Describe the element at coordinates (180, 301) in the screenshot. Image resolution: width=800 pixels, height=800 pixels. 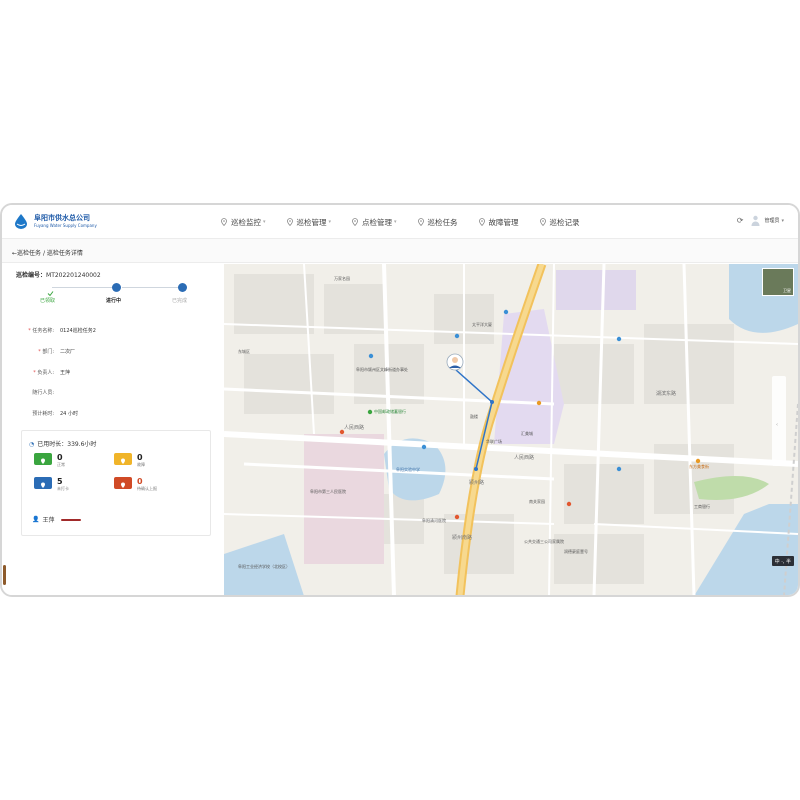
I see `step-label-completed: 已完成` at that location.